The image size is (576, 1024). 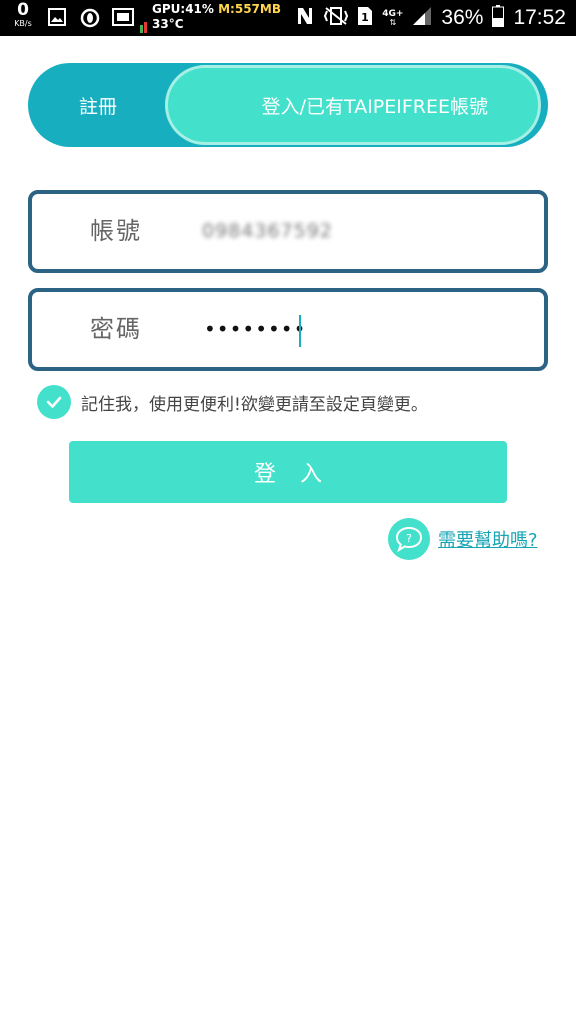 I want to click on tab-login-label: 登入/已有TAIPEIFREE帳號, so click(x=374, y=106).